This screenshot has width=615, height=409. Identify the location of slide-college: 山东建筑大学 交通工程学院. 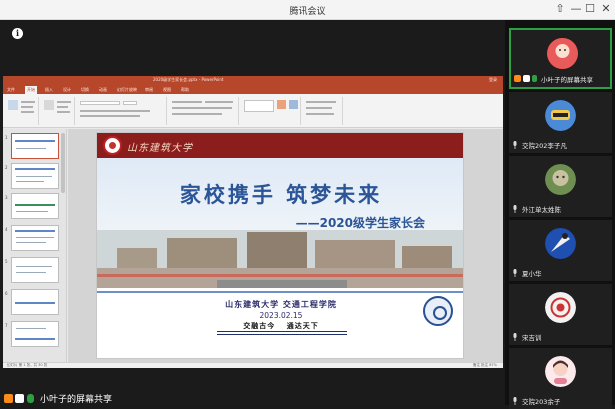
(281, 304).